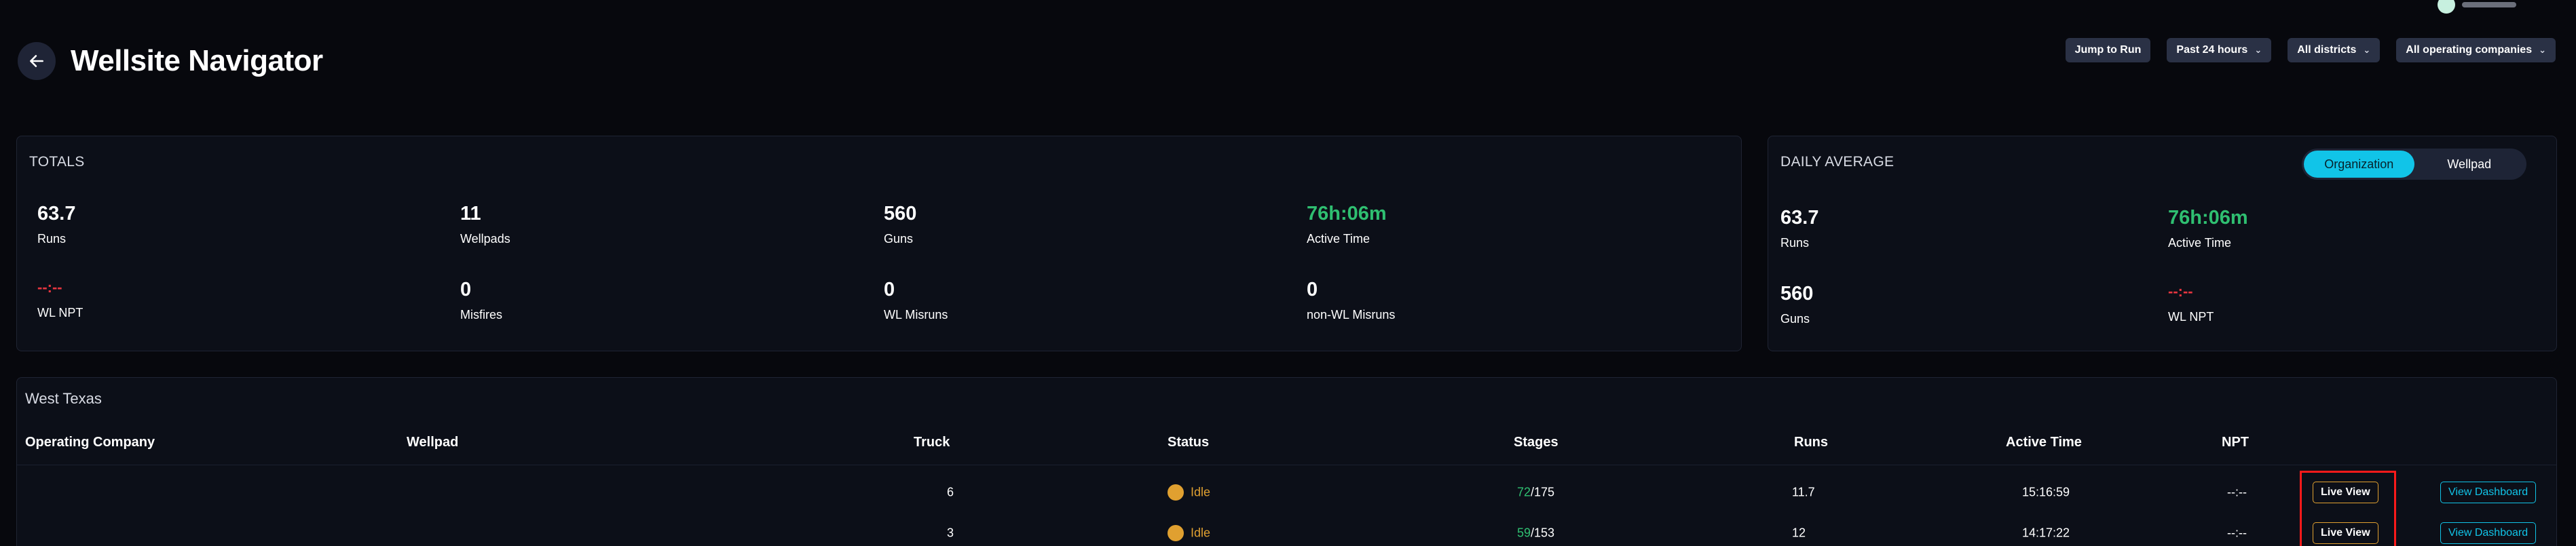  I want to click on cell-stages: 72/175, so click(1536, 493).